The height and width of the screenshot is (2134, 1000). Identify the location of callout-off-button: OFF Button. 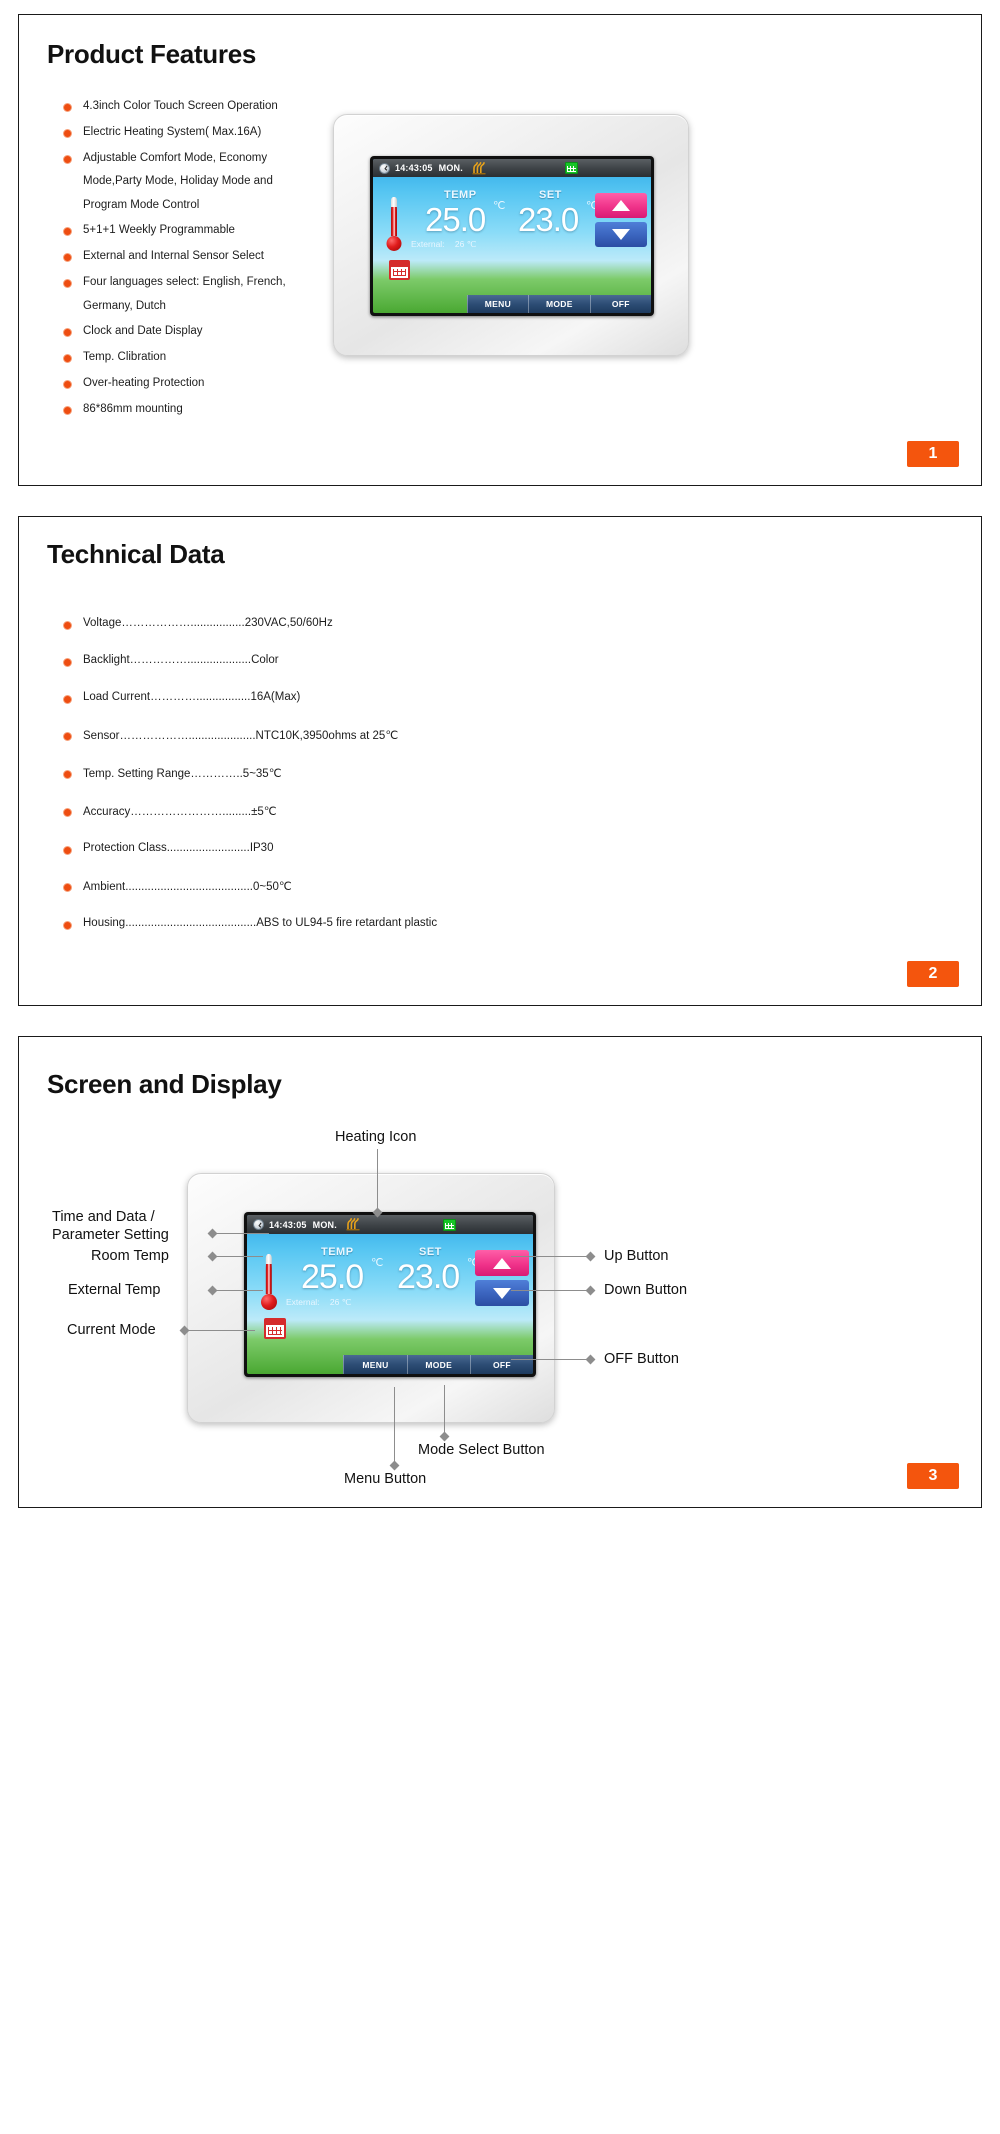
(641, 1359).